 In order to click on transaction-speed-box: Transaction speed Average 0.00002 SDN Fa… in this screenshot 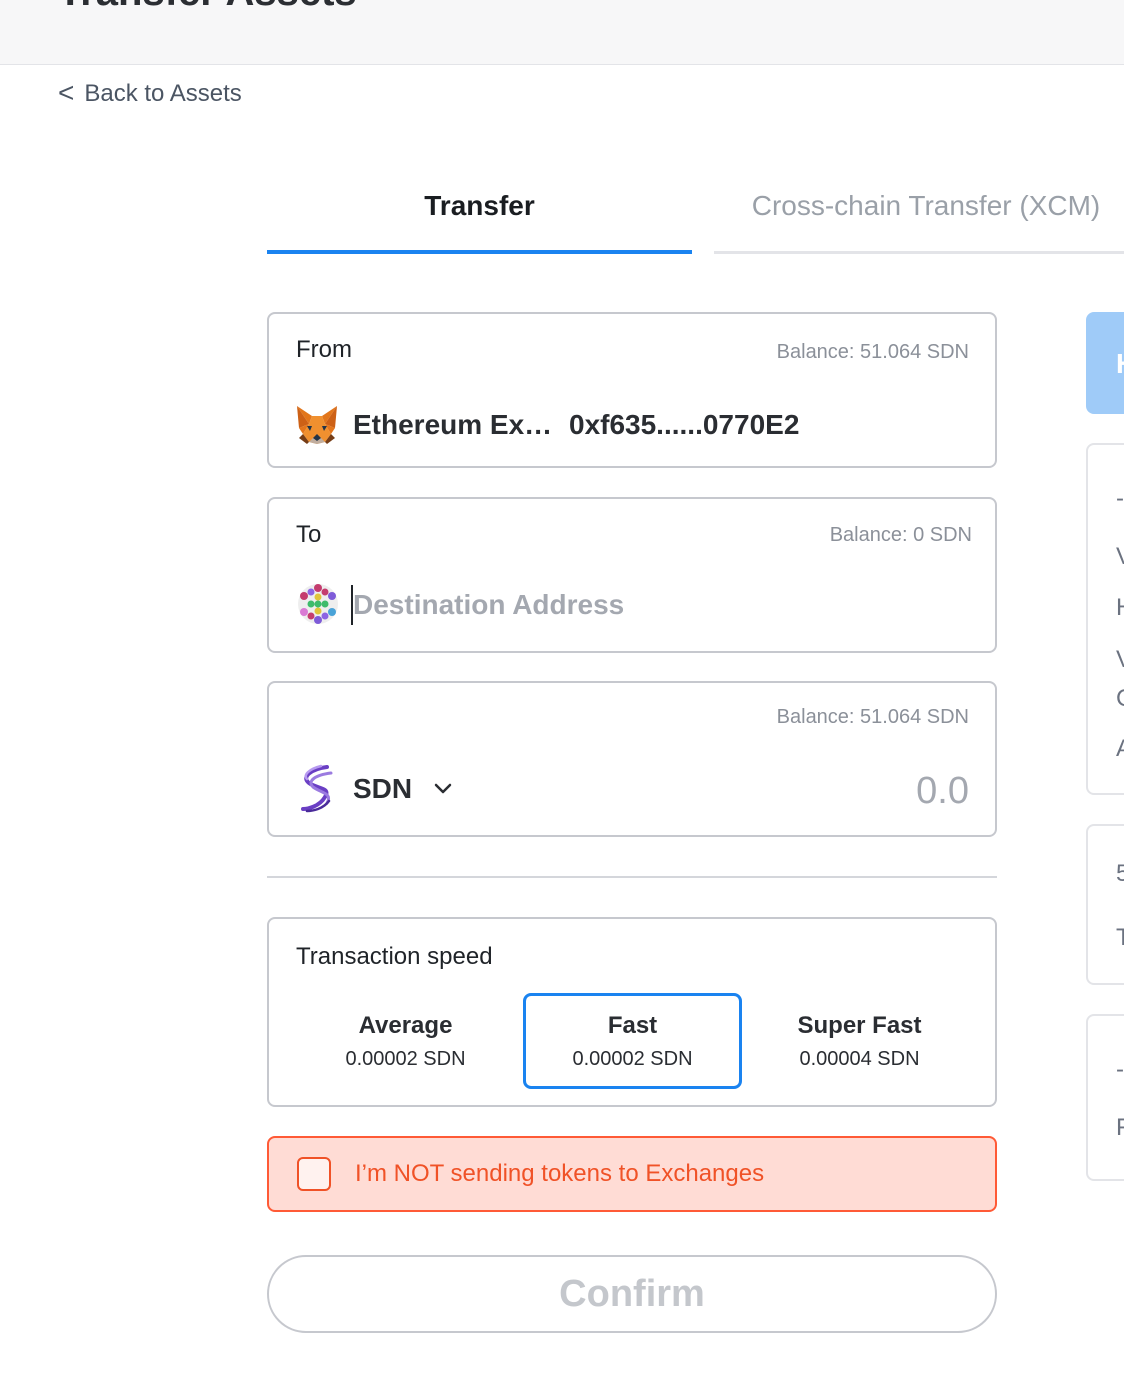, I will do `click(632, 1012)`.